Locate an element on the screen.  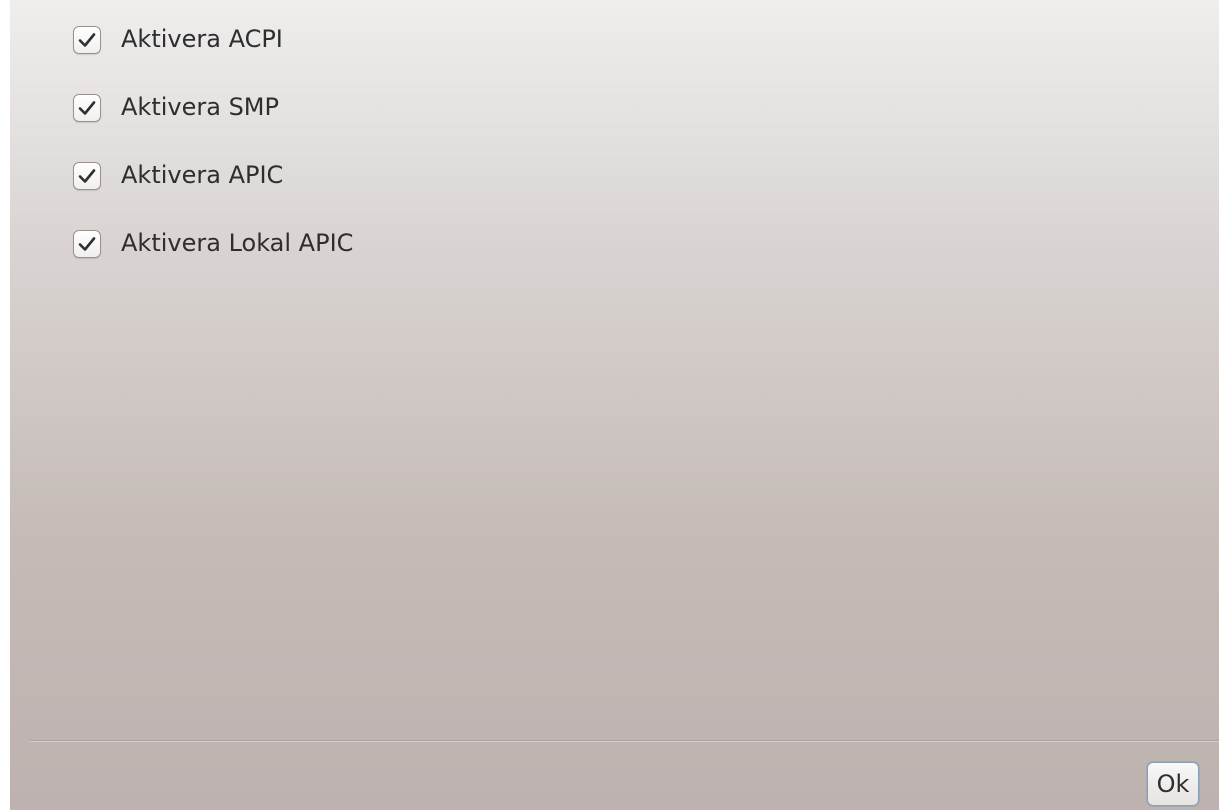
apic-checkbox is located at coordinates (87, 176).